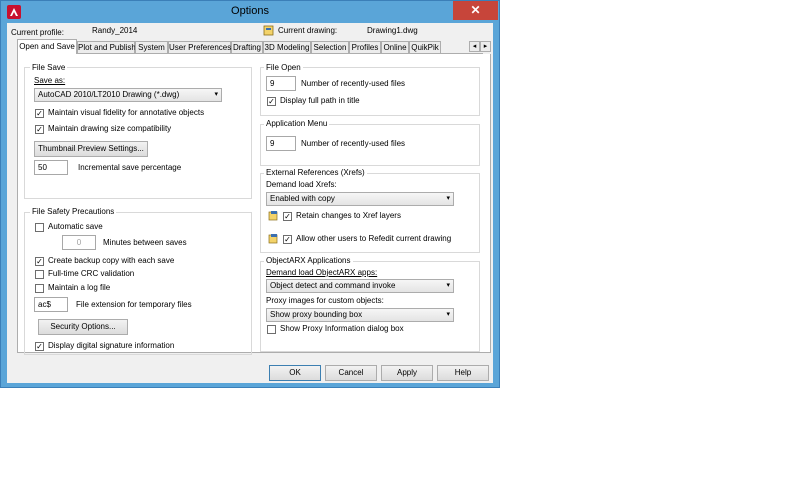 The image size is (800, 500). What do you see at coordinates (333, 285) in the screenshot?
I see `demand-load-arx-value: Object detect and command invoke` at bounding box center [333, 285].